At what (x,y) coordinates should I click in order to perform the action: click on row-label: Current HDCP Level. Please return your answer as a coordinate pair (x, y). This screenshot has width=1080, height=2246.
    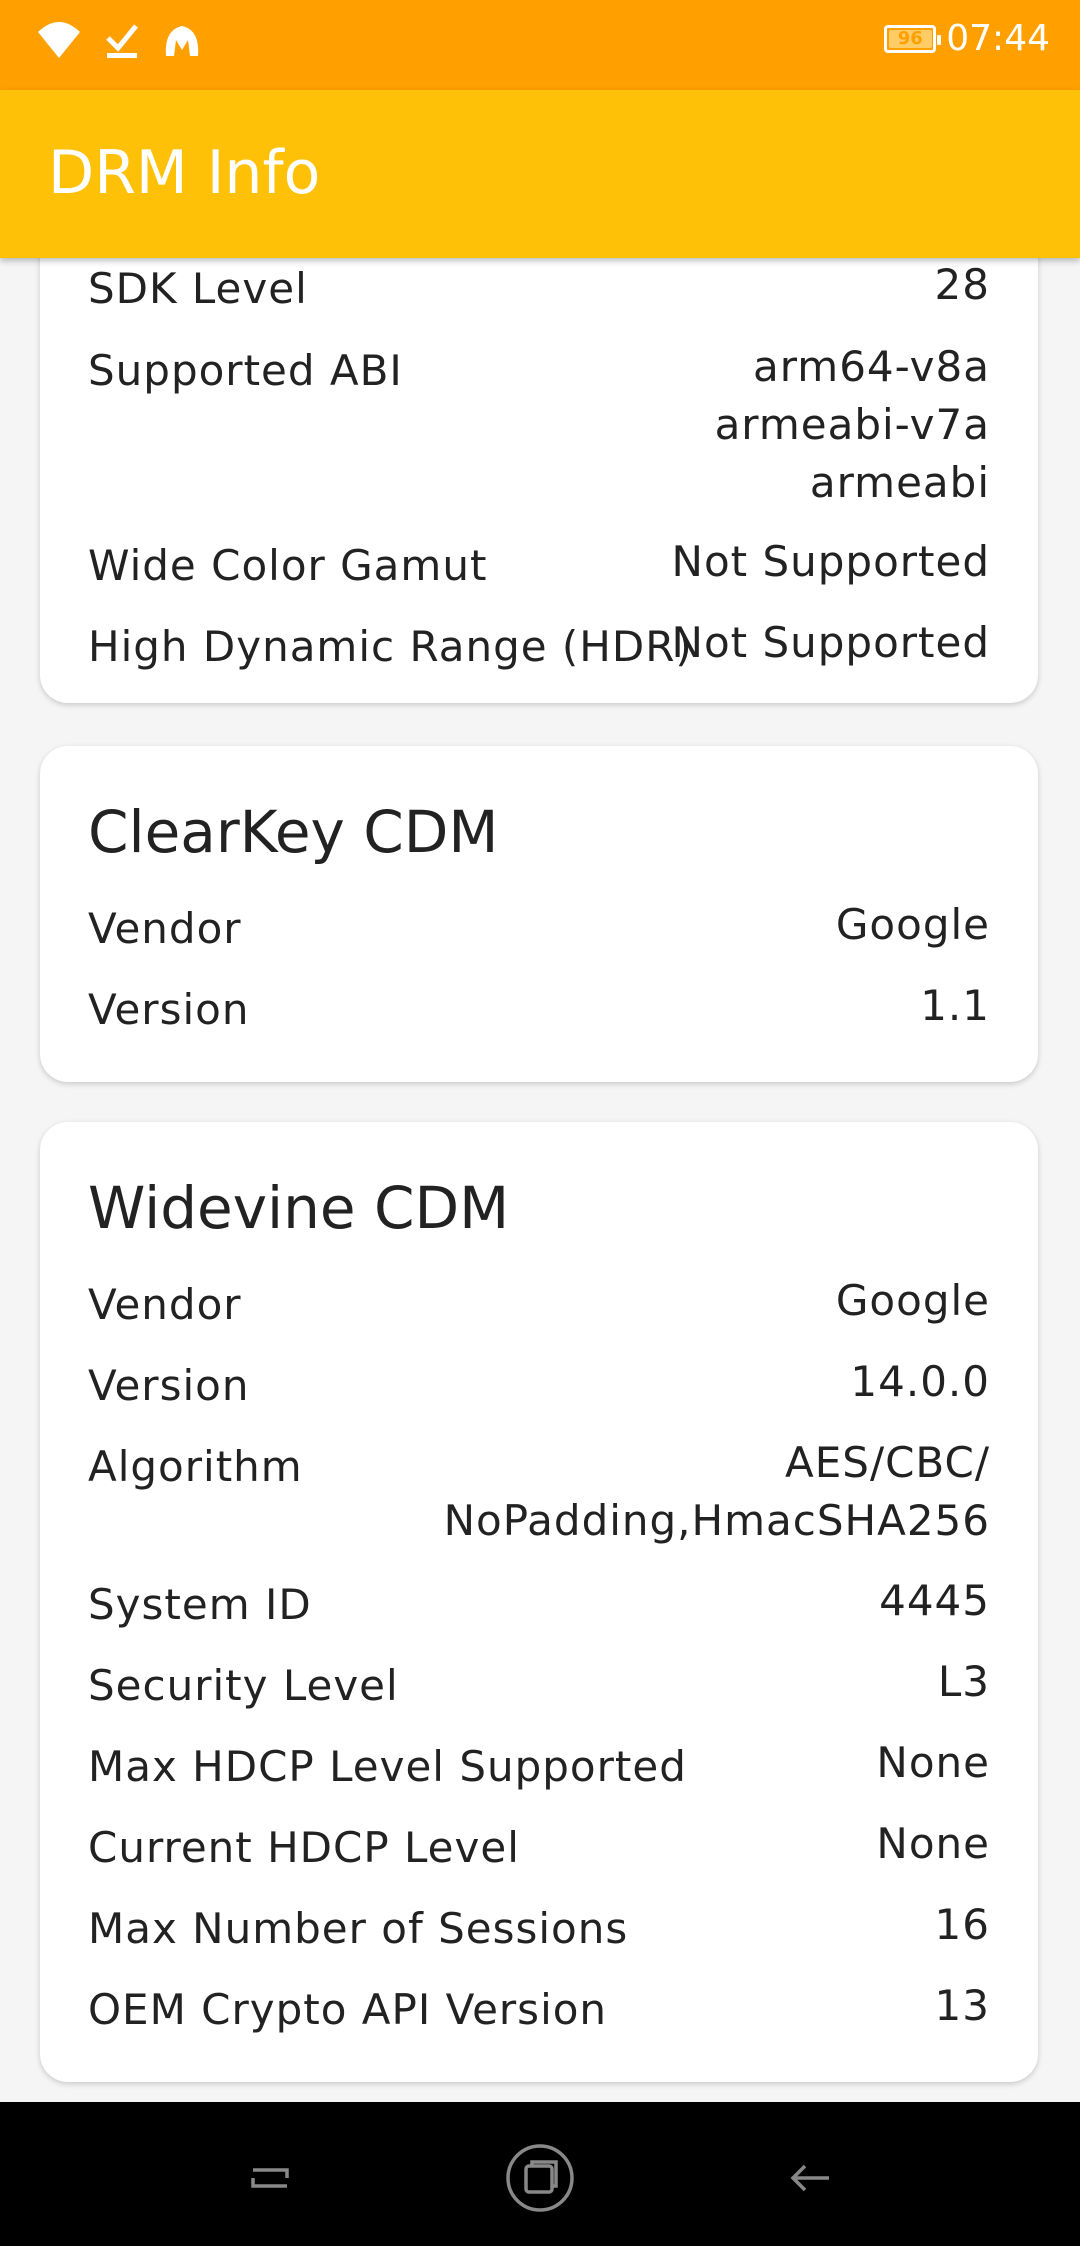
    Looking at the image, I should click on (304, 1847).